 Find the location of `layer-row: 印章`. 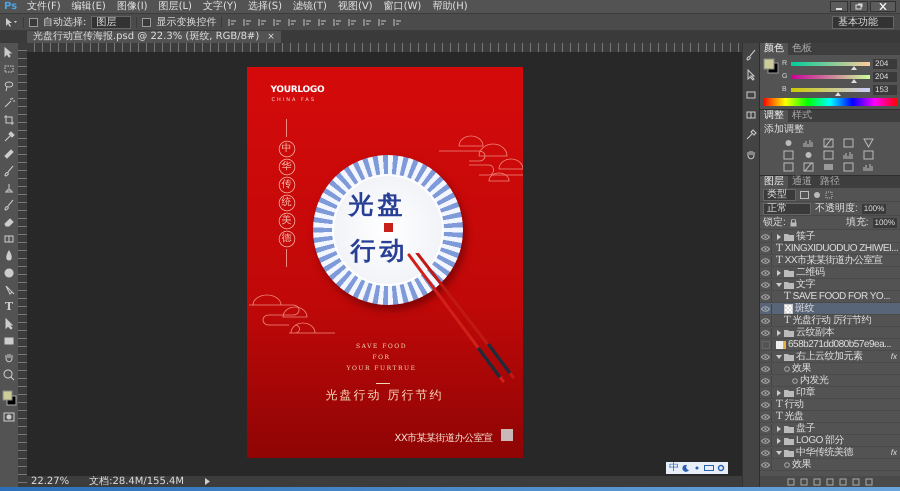

layer-row: 印章 is located at coordinates (830, 393).